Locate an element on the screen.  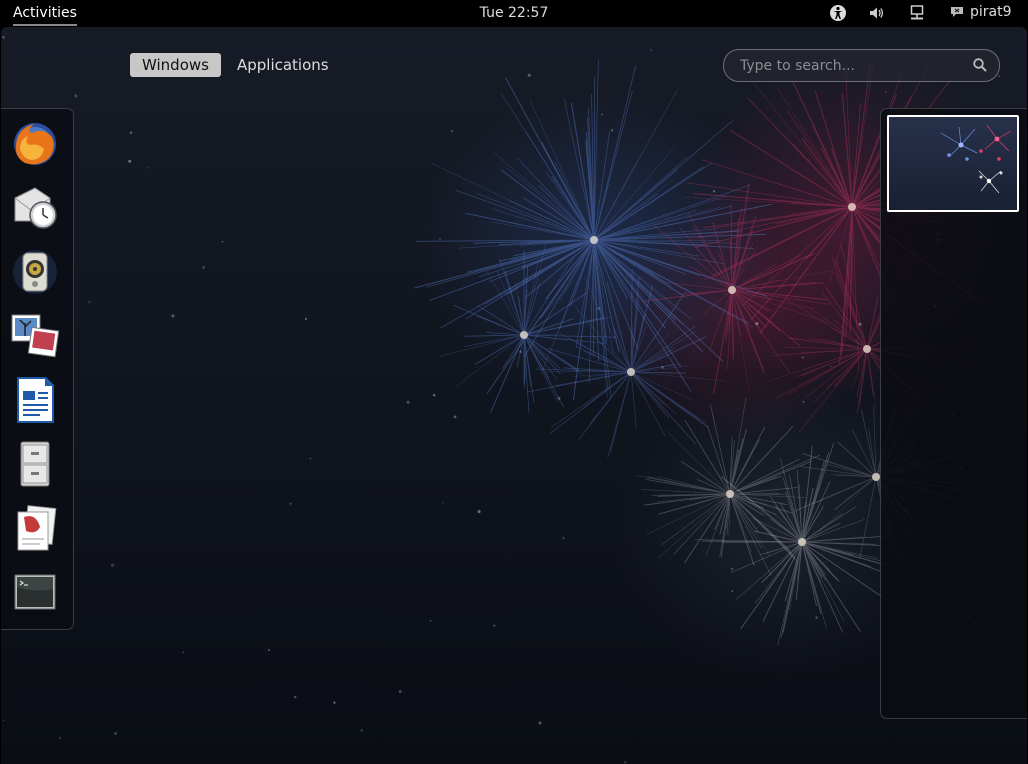
search-box is located at coordinates (861, 65).